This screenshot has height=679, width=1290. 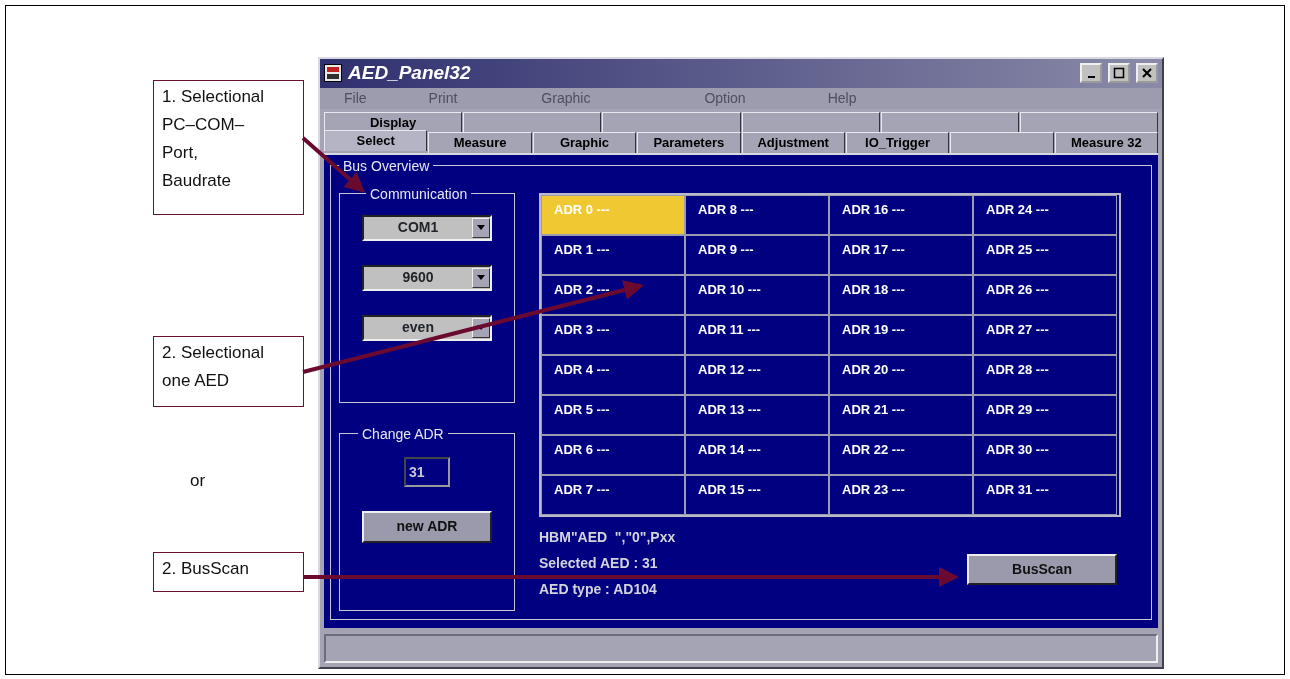 What do you see at coordinates (427, 278) in the screenshot?
I see `dropdown: 9600` at bounding box center [427, 278].